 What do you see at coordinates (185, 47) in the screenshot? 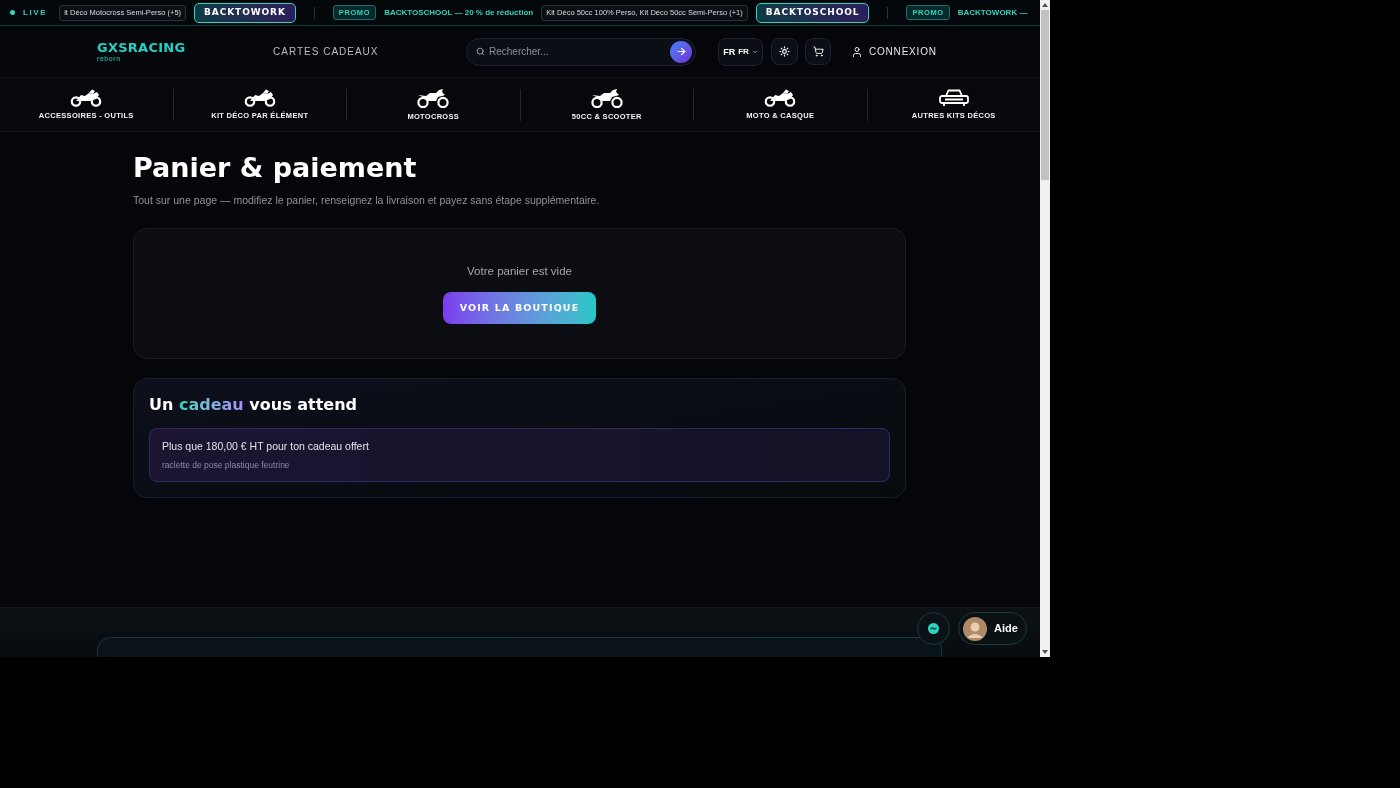
I see `logo-wordmark: GXSRACING` at bounding box center [185, 47].